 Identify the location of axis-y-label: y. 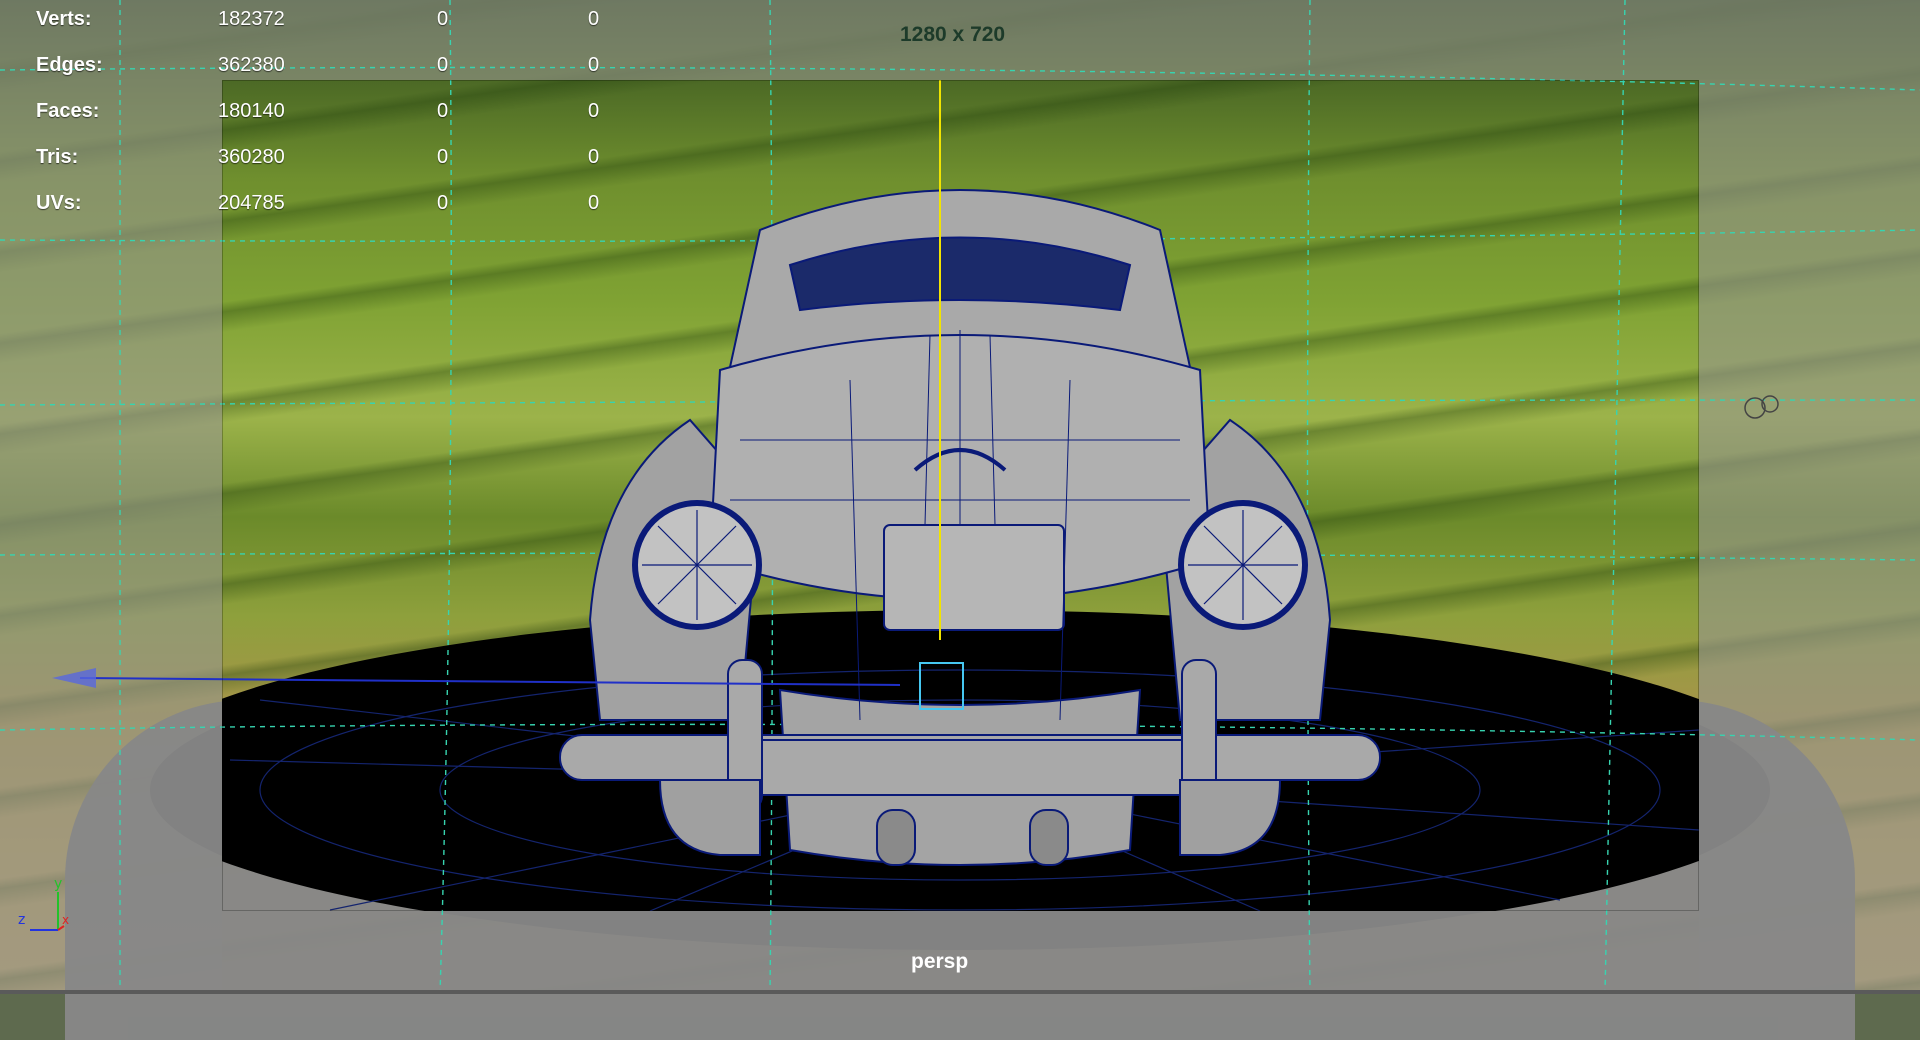
(58, 884).